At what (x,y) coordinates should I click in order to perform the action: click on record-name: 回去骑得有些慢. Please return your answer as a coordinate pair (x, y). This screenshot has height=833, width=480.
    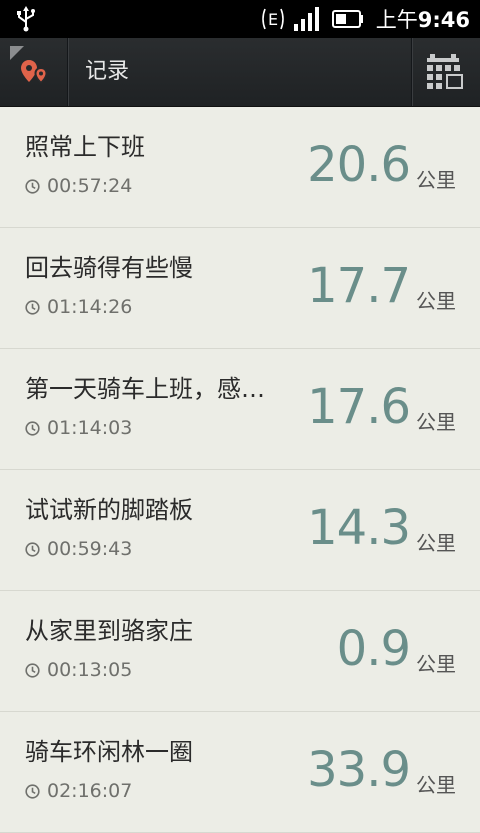
    Looking at the image, I should click on (109, 268).